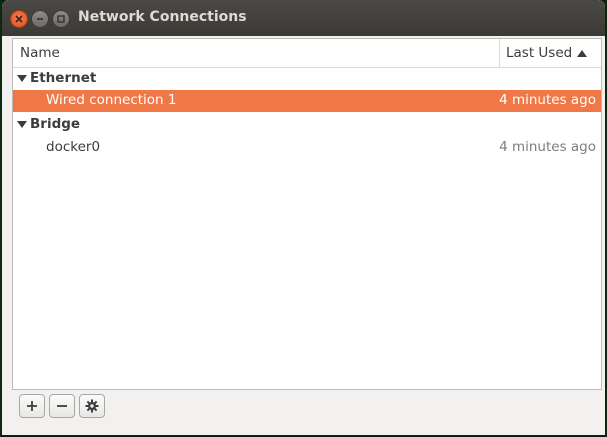 The image size is (607, 437). I want to click on sort-ascending-icon, so click(582, 53).